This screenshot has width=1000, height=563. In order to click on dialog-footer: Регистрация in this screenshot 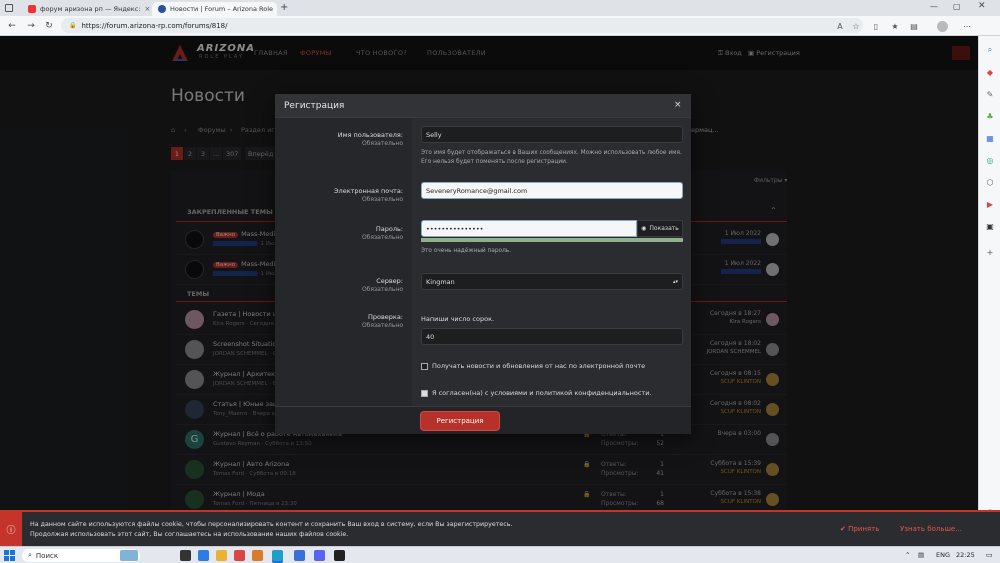, I will do `click(483, 420)`.